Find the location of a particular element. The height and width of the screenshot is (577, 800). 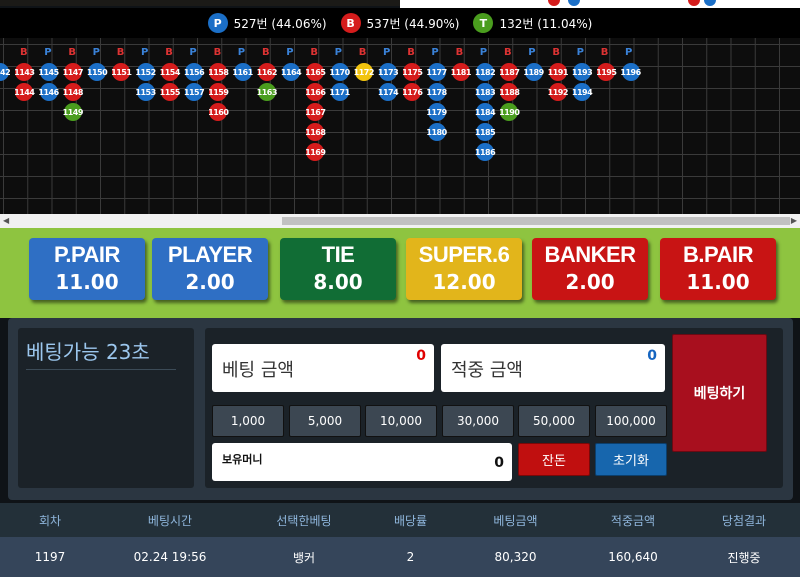

horizontal-scrollbar: ◀ ▶ is located at coordinates (400, 221).